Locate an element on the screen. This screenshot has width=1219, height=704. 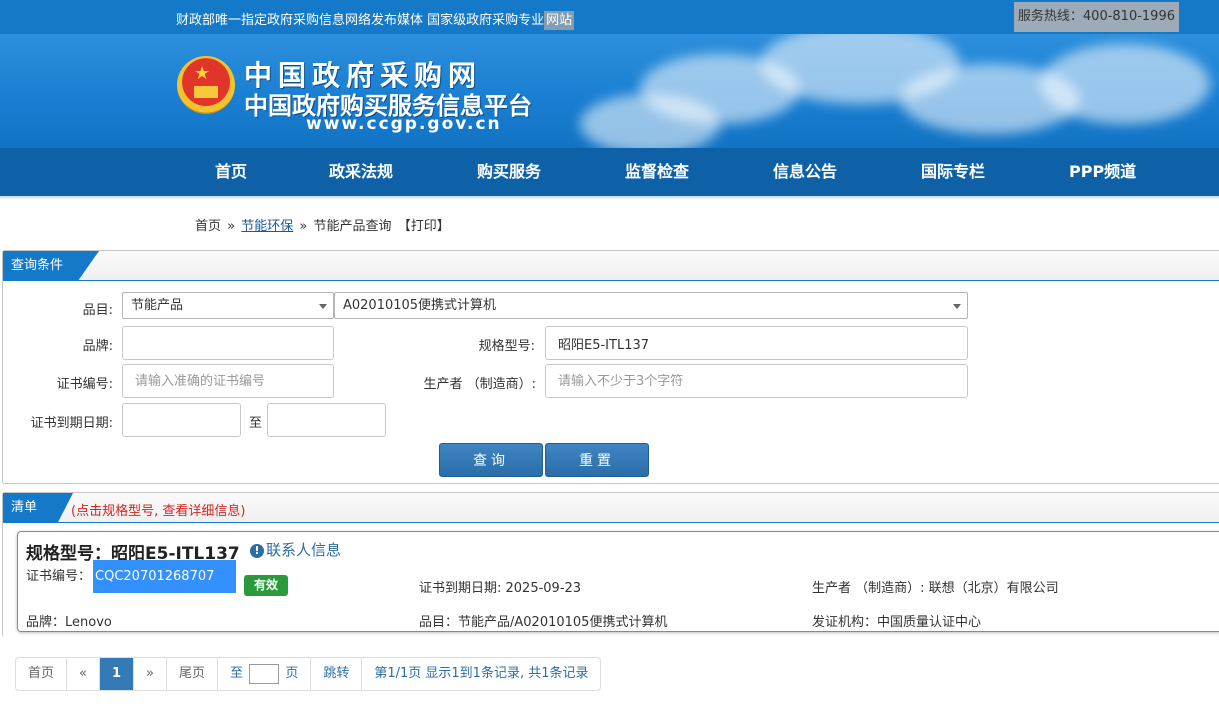
page-number-input is located at coordinates (264, 673).